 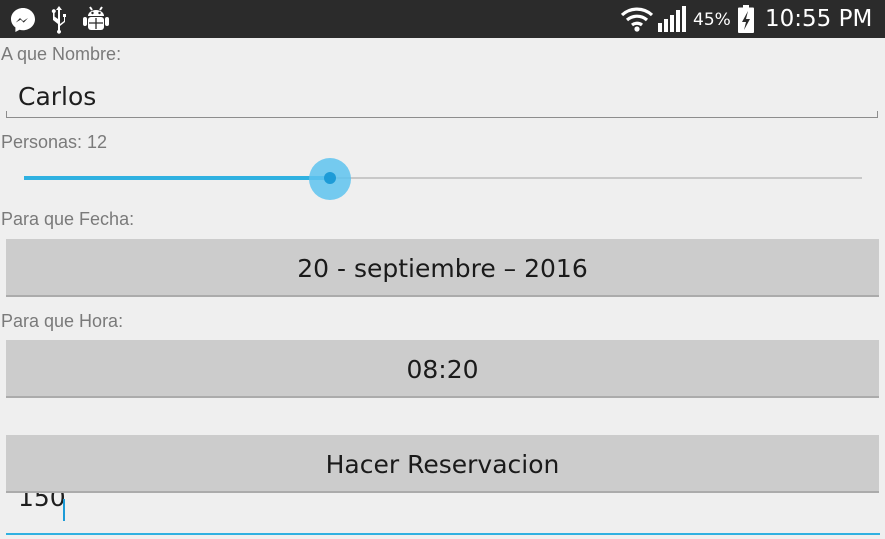 I want to click on name-field-underline, so click(x=442, y=114).